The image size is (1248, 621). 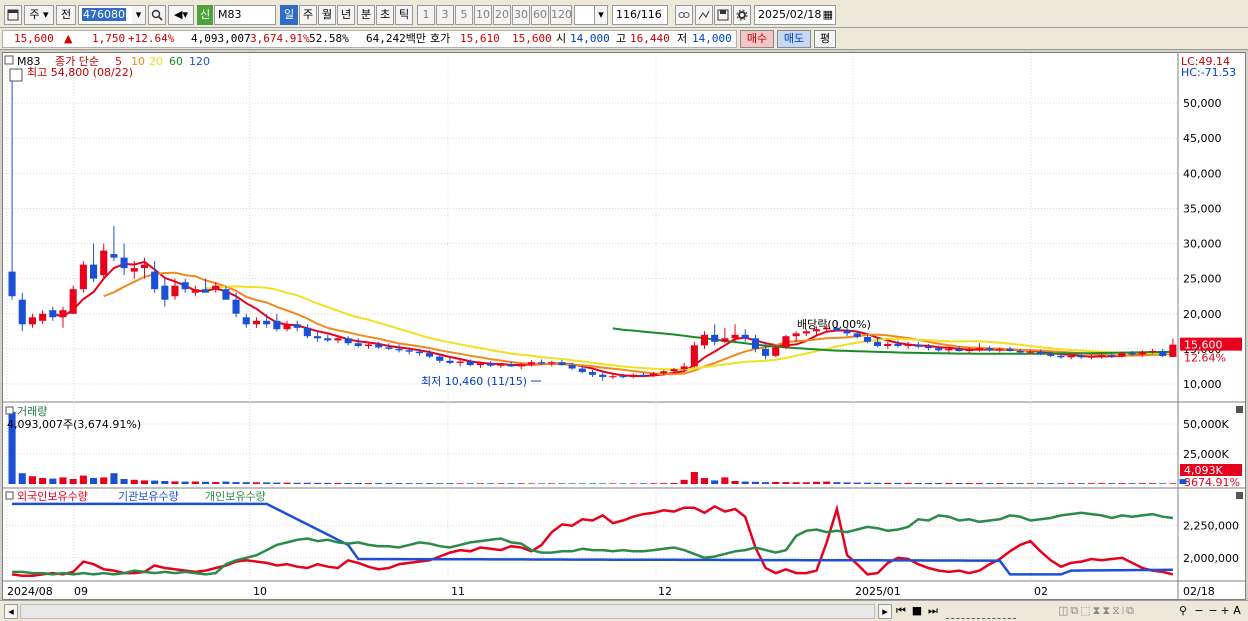 I want to click on tab-year: 년, so click(x=346, y=15).